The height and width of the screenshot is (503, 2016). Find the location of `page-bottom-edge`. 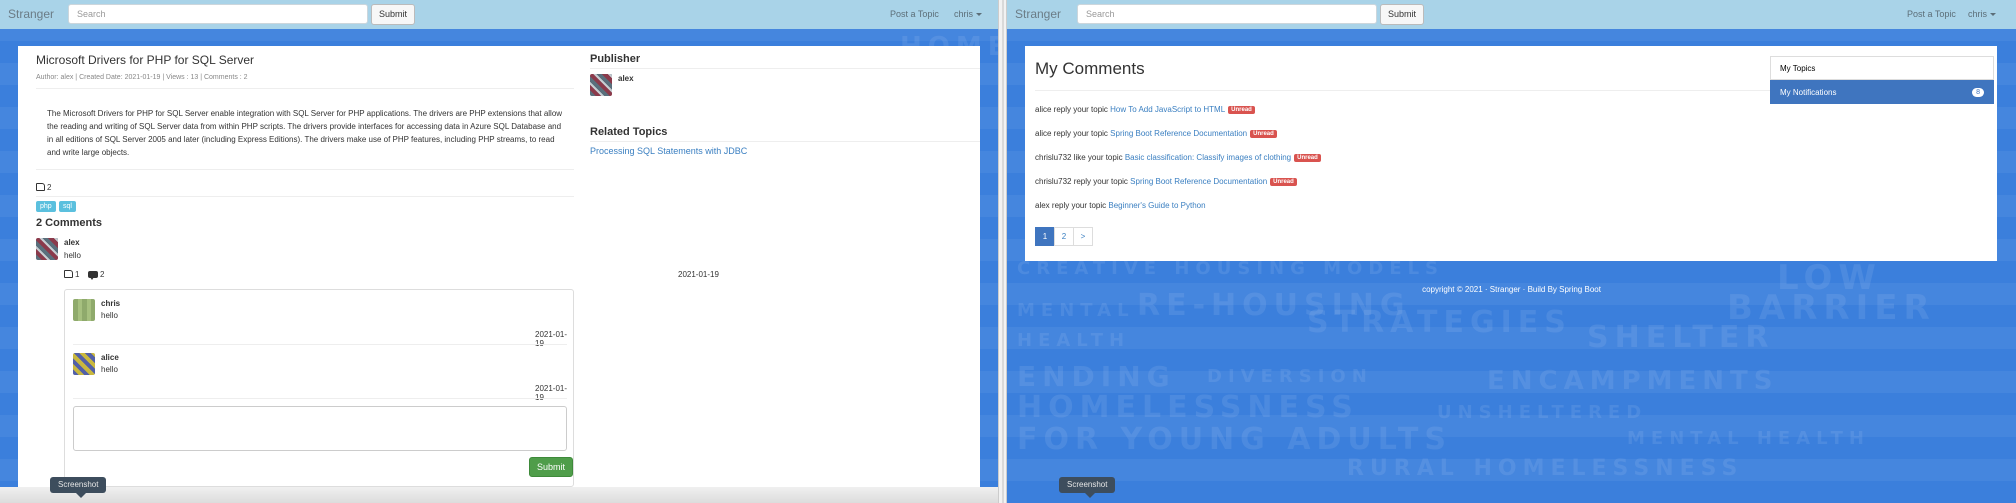

page-bottom-edge is located at coordinates (499, 495).